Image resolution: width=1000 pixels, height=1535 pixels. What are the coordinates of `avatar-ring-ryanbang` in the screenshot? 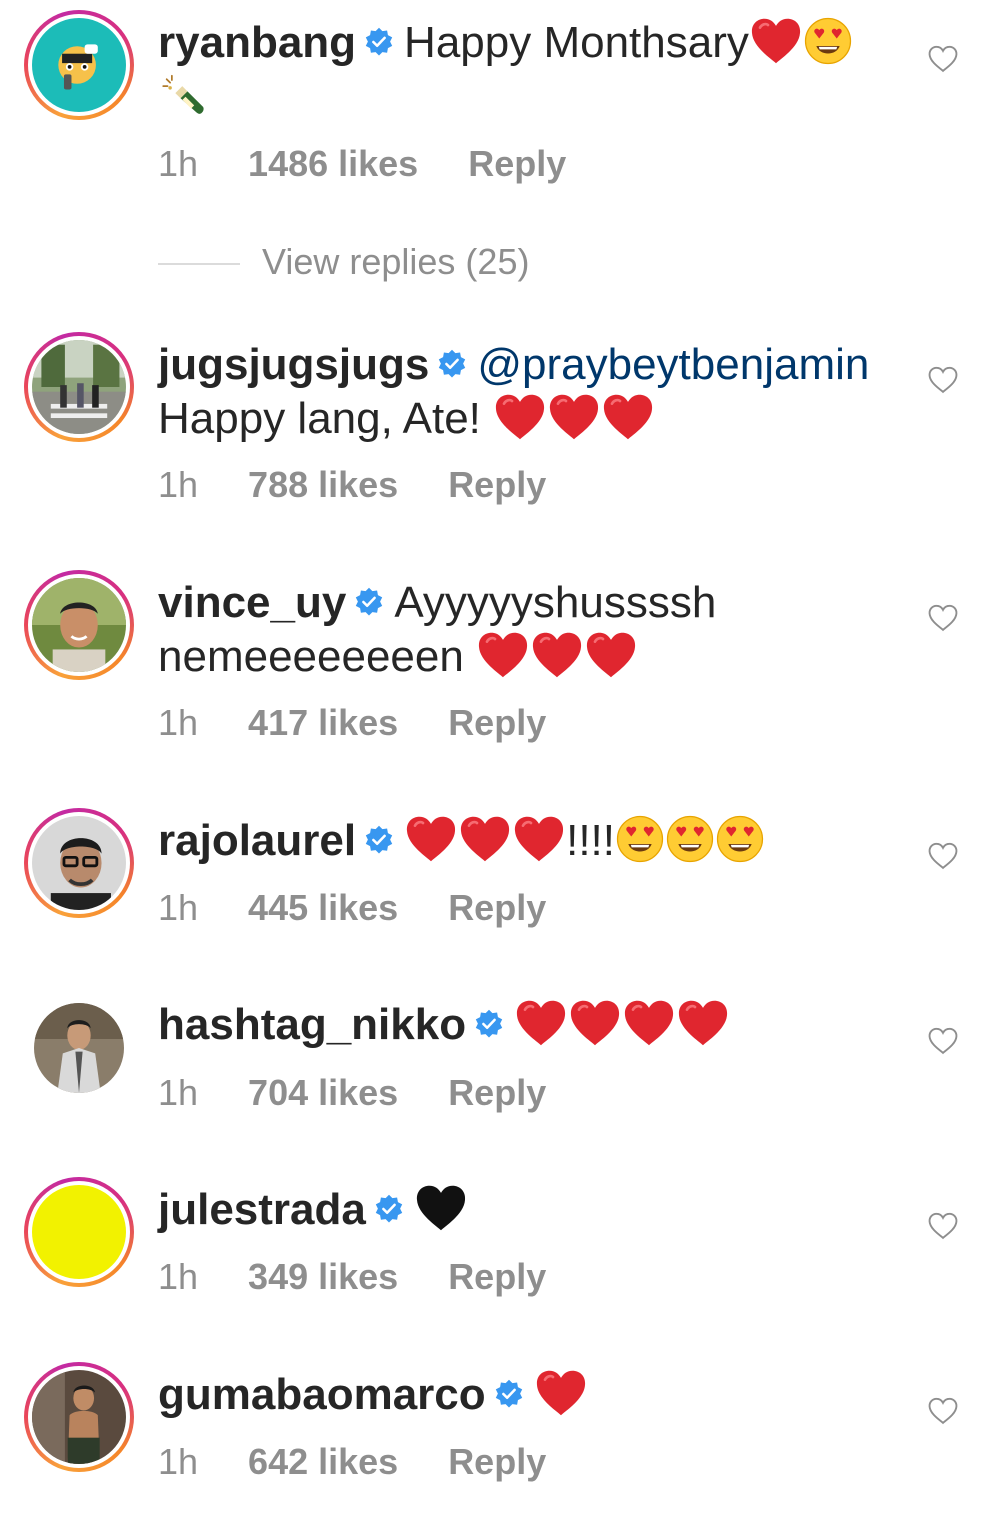 It's located at (79, 65).